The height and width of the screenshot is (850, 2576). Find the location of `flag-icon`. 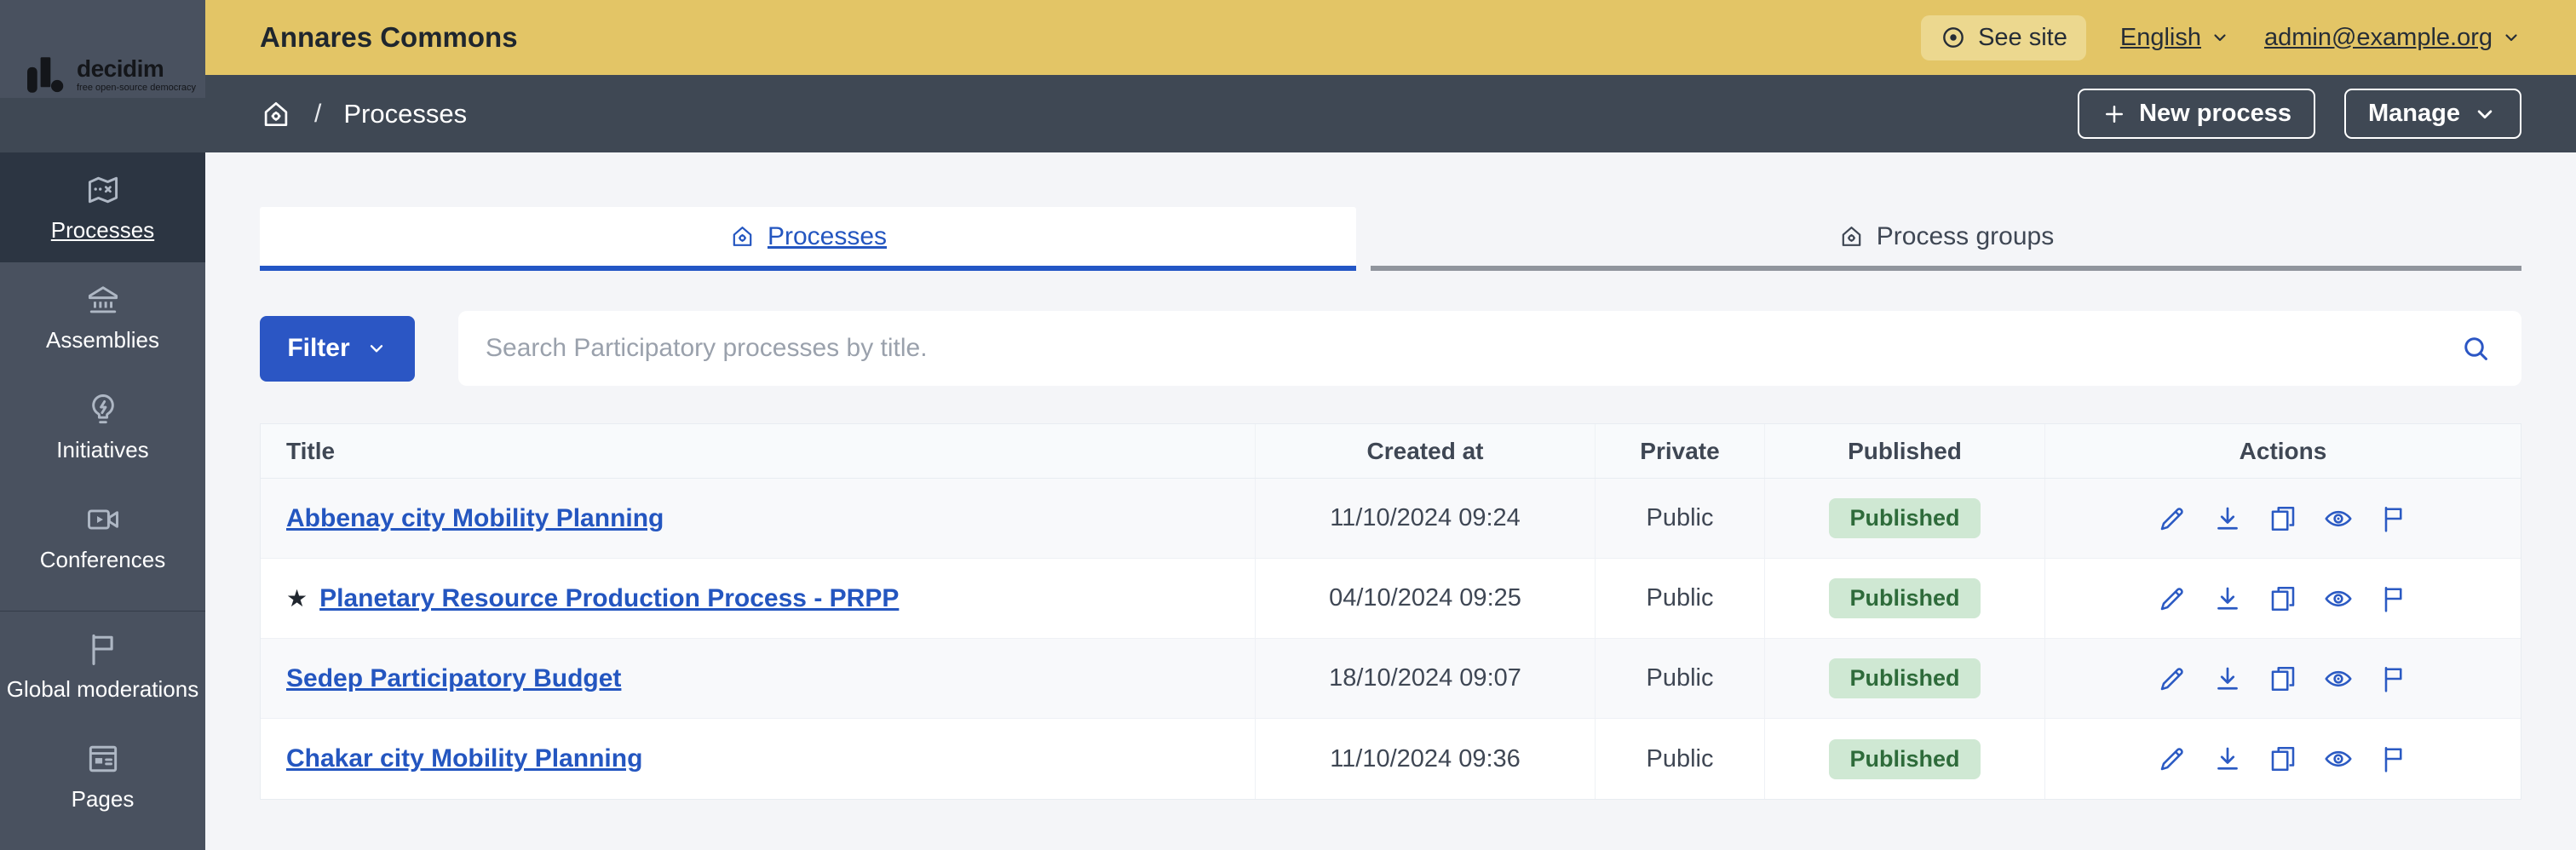

flag-icon is located at coordinates (103, 649).